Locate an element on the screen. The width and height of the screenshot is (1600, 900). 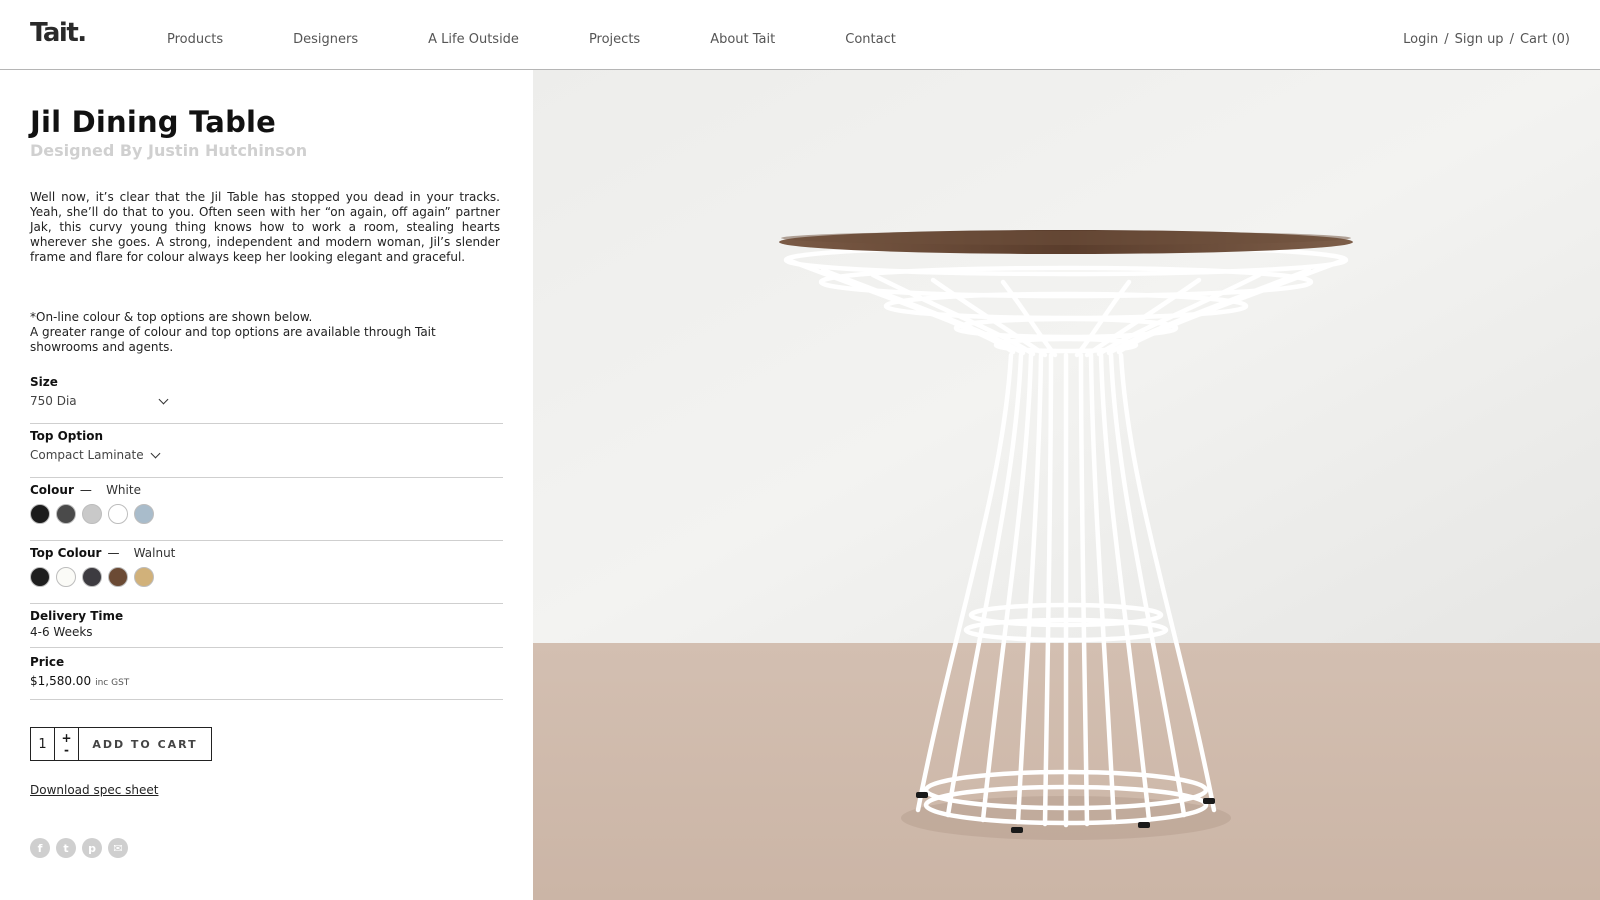
top-colour-swatches is located at coordinates (266, 577).